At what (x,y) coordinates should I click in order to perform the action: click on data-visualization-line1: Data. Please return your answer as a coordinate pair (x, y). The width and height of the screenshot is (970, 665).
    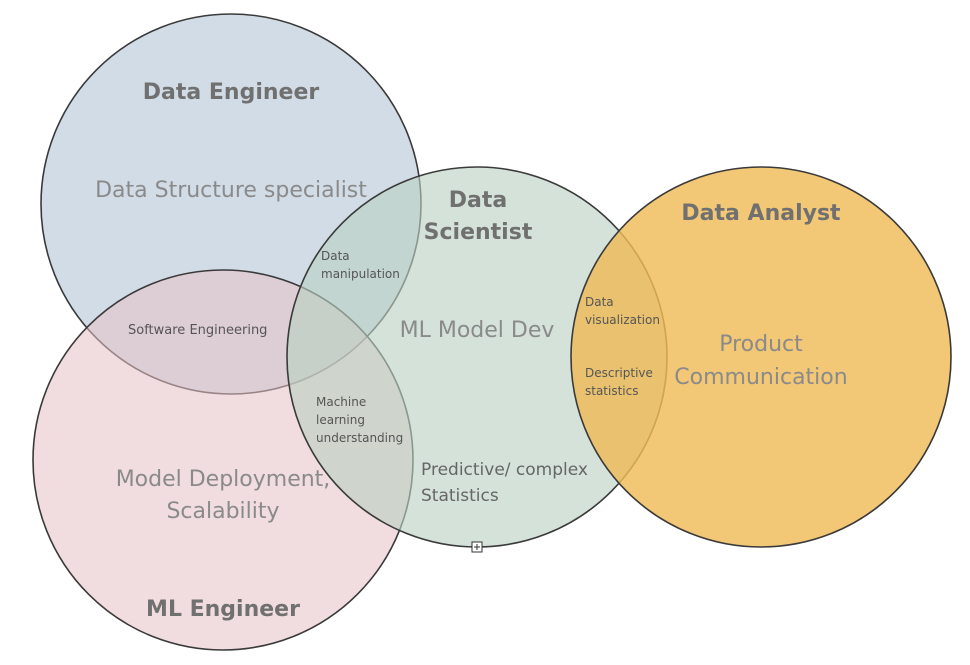
    Looking at the image, I should click on (599, 302).